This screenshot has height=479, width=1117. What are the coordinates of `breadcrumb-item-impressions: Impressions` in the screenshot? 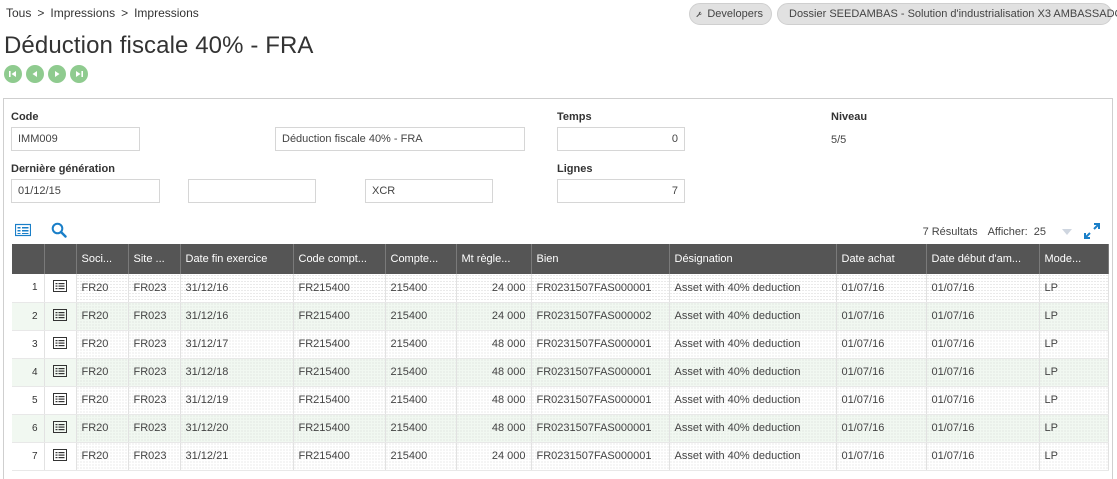 It's located at (82, 13).